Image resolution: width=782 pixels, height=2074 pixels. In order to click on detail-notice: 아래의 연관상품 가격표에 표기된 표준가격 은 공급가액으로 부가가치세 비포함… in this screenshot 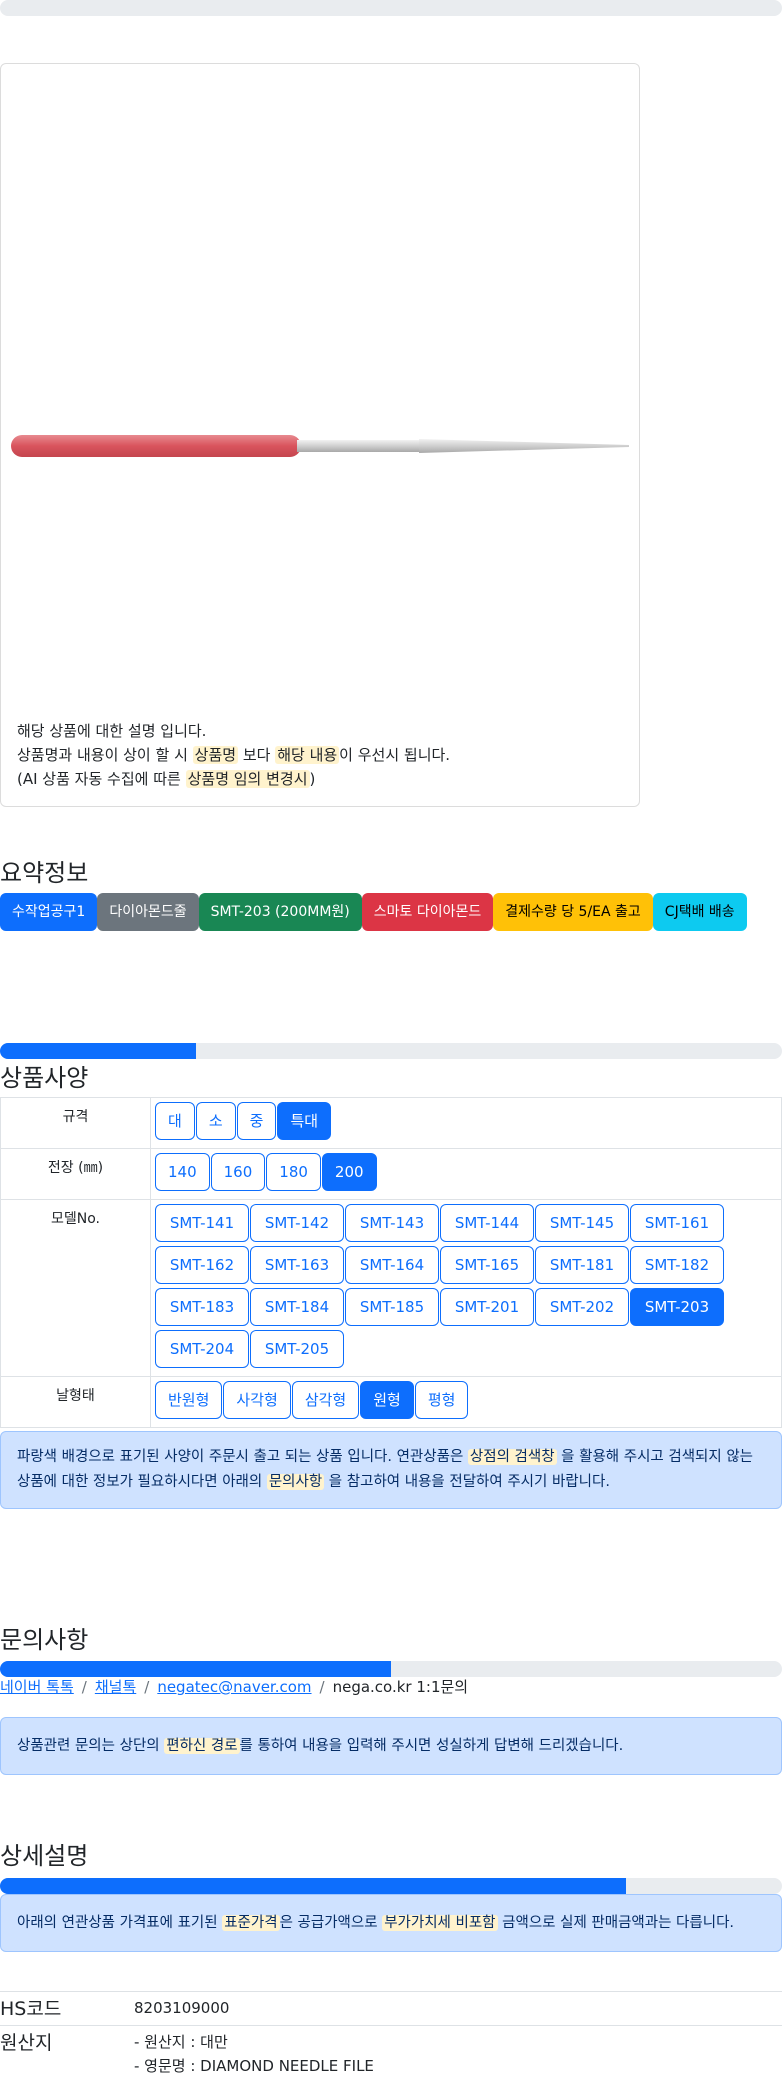, I will do `click(391, 1923)`.